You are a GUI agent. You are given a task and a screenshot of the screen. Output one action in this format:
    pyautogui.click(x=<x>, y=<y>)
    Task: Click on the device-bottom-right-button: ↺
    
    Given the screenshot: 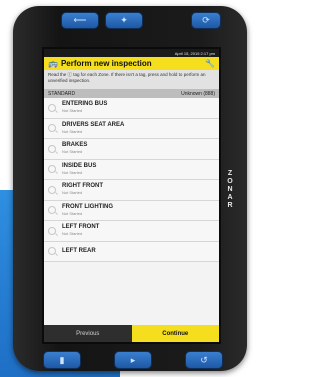 What is the action you would take?
    pyautogui.click(x=204, y=360)
    